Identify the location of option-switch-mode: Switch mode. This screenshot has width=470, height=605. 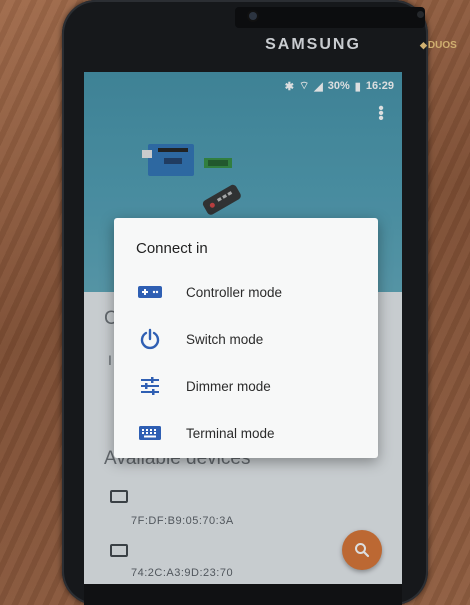
(251, 339).